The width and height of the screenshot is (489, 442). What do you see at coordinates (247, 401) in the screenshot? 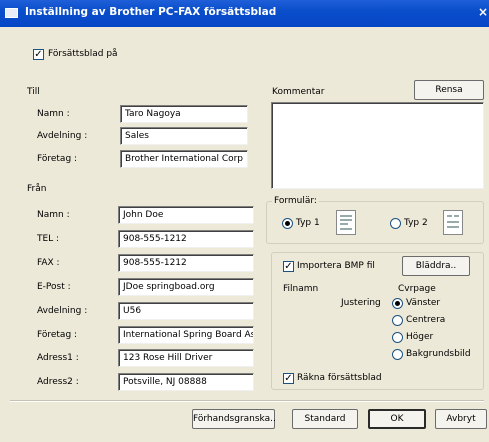
I see `footer-separator` at bounding box center [247, 401].